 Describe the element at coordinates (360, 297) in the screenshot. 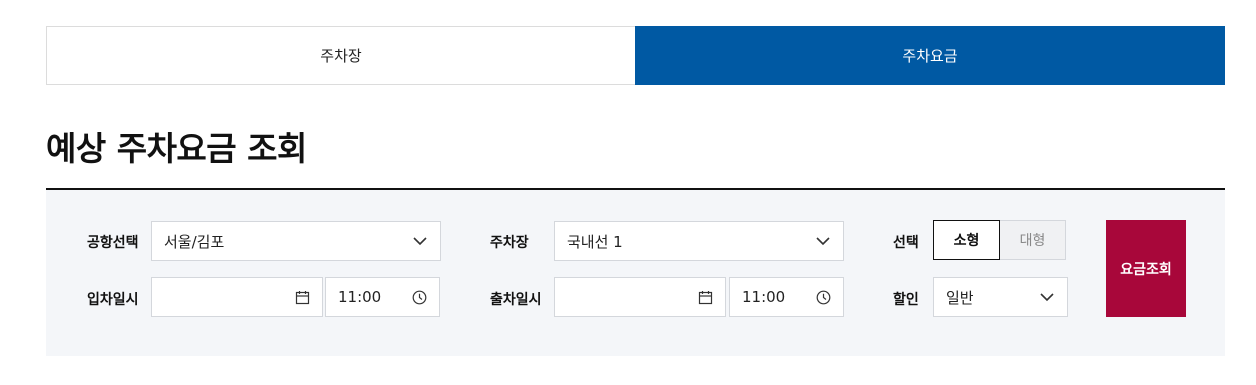

I see `entry-time-value: 11:00` at that location.